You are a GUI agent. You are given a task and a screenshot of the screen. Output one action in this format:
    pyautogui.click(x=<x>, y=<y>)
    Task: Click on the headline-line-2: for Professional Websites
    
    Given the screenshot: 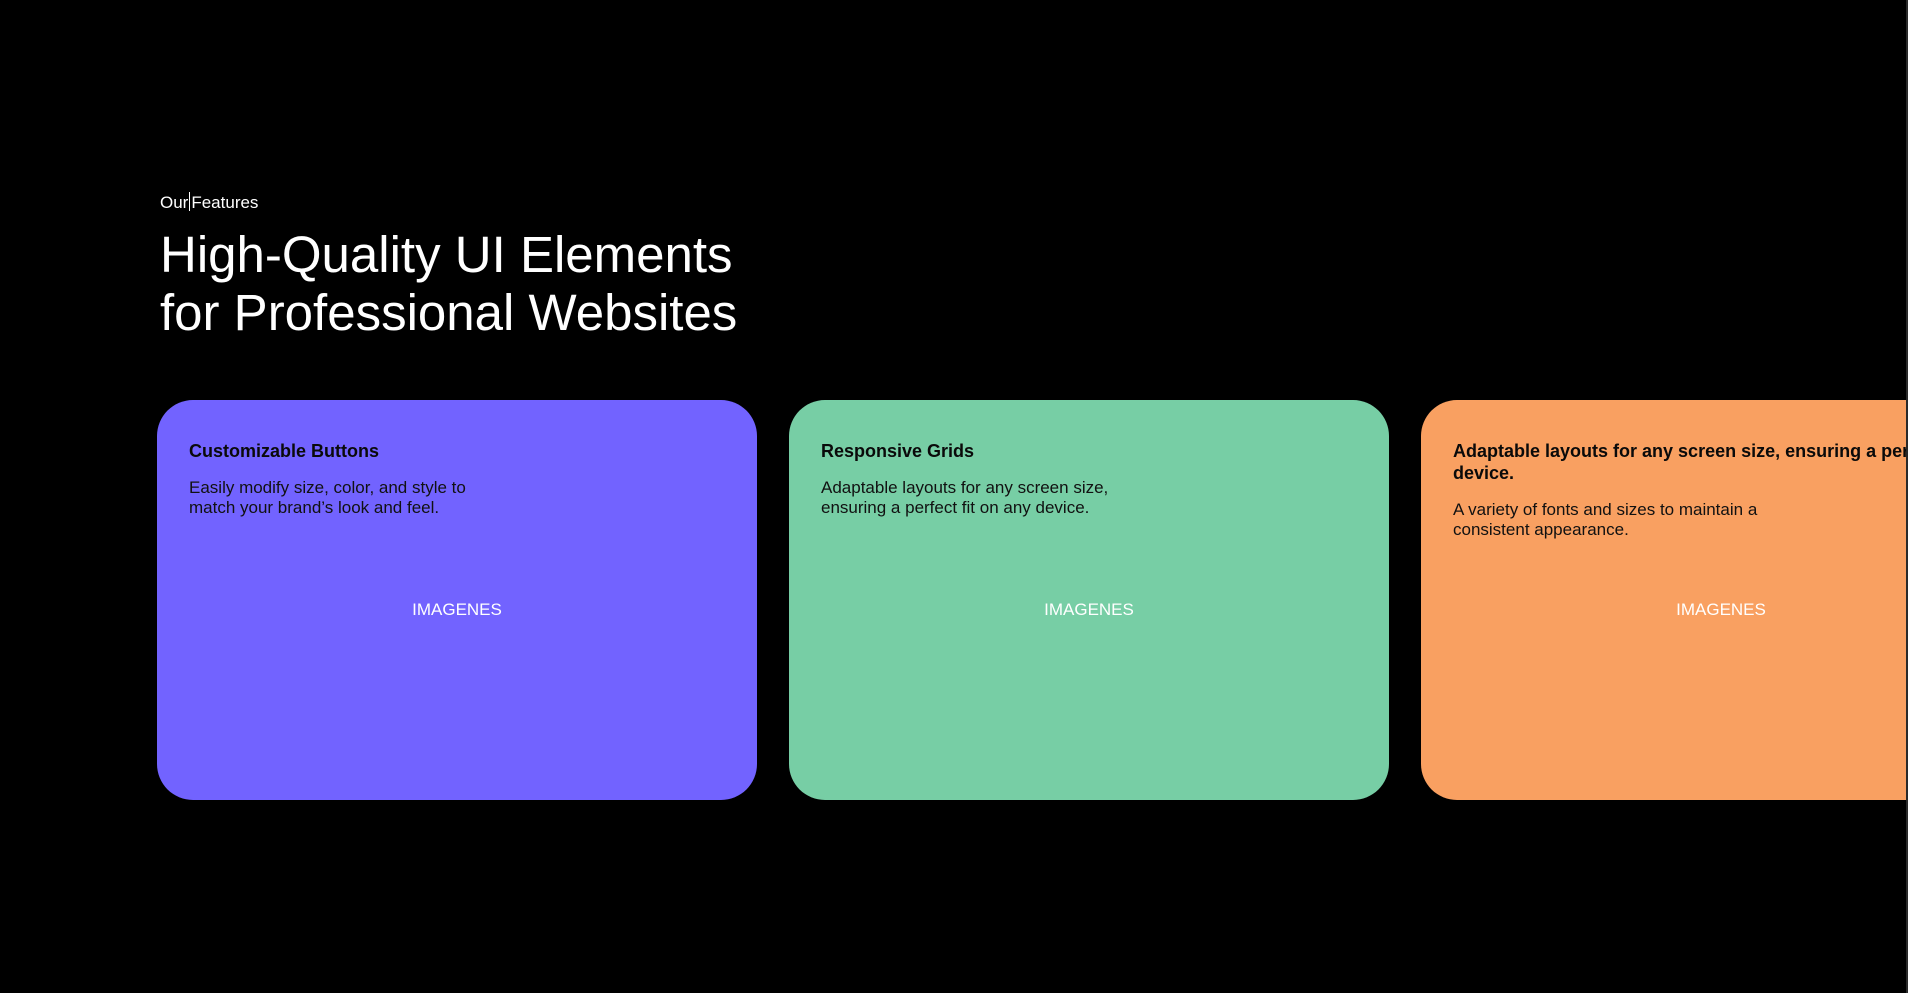 What is the action you would take?
    pyautogui.click(x=449, y=312)
    